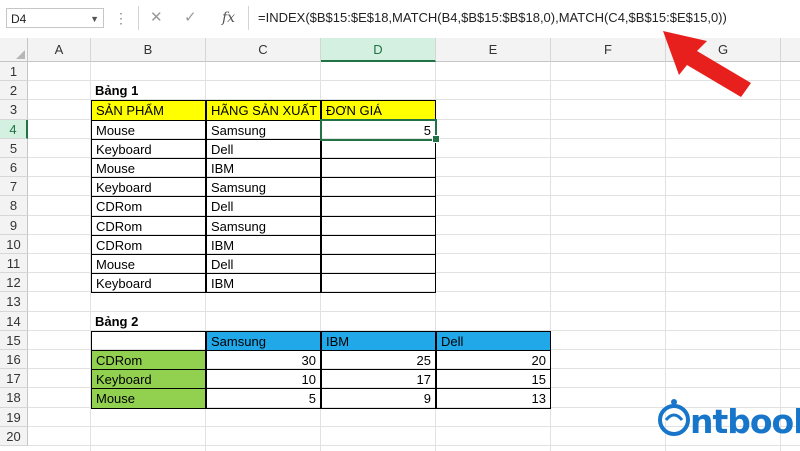 The width and height of the screenshot is (800, 451). What do you see at coordinates (121, 18) in the screenshot?
I see `more-options-icon: ⋮` at bounding box center [121, 18].